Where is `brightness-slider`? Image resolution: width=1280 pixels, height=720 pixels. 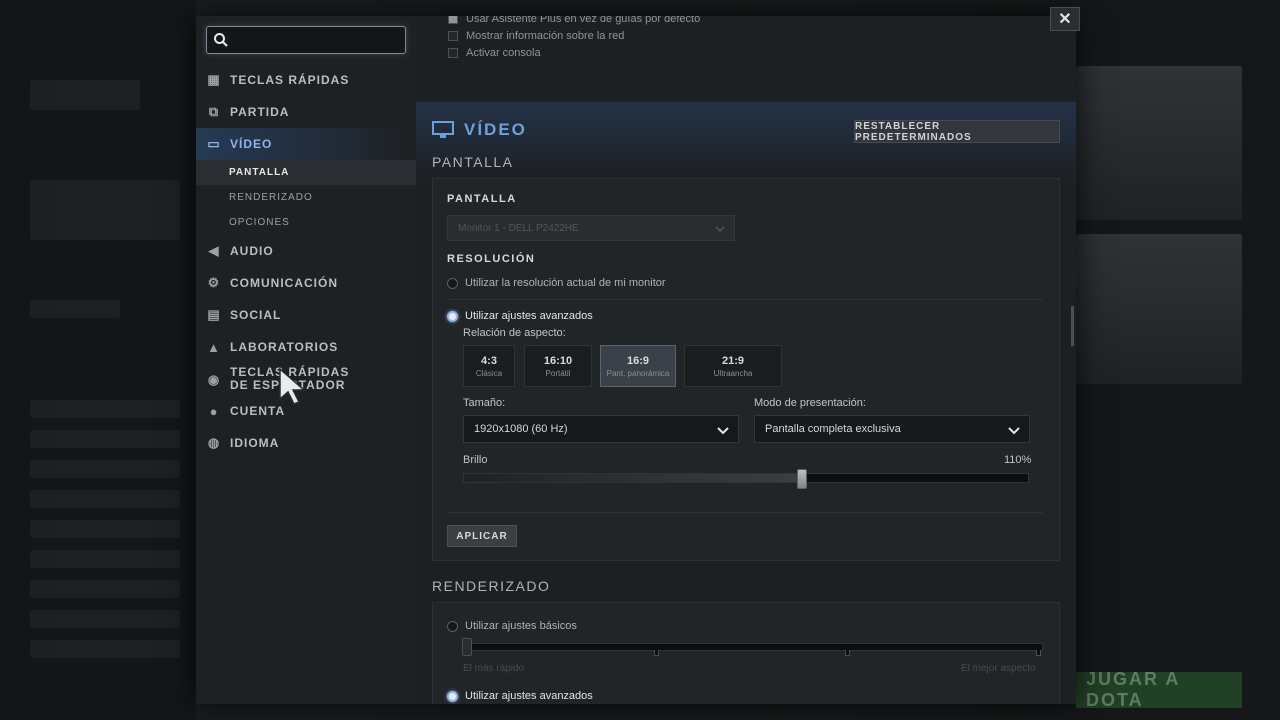 brightness-slider is located at coordinates (746, 479).